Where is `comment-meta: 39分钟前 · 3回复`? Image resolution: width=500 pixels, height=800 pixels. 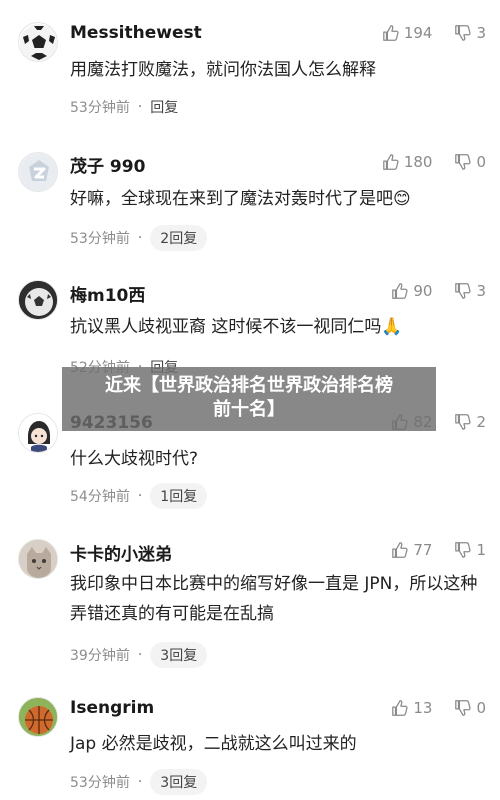
comment-meta: 39分钟前 · 3回复 is located at coordinates (139, 655).